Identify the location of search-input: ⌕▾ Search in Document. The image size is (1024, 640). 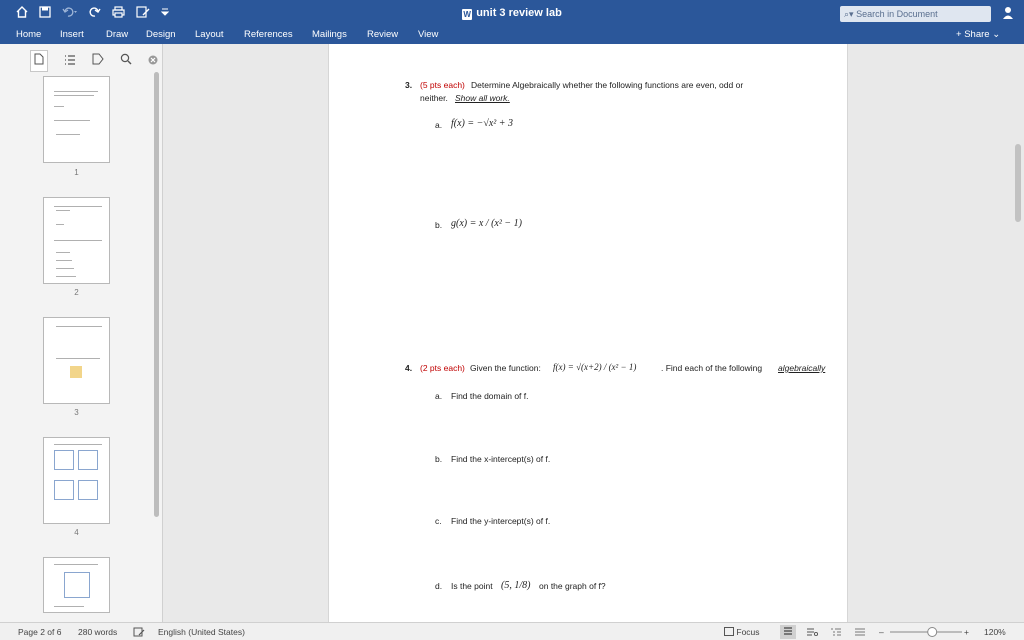
(915, 14).